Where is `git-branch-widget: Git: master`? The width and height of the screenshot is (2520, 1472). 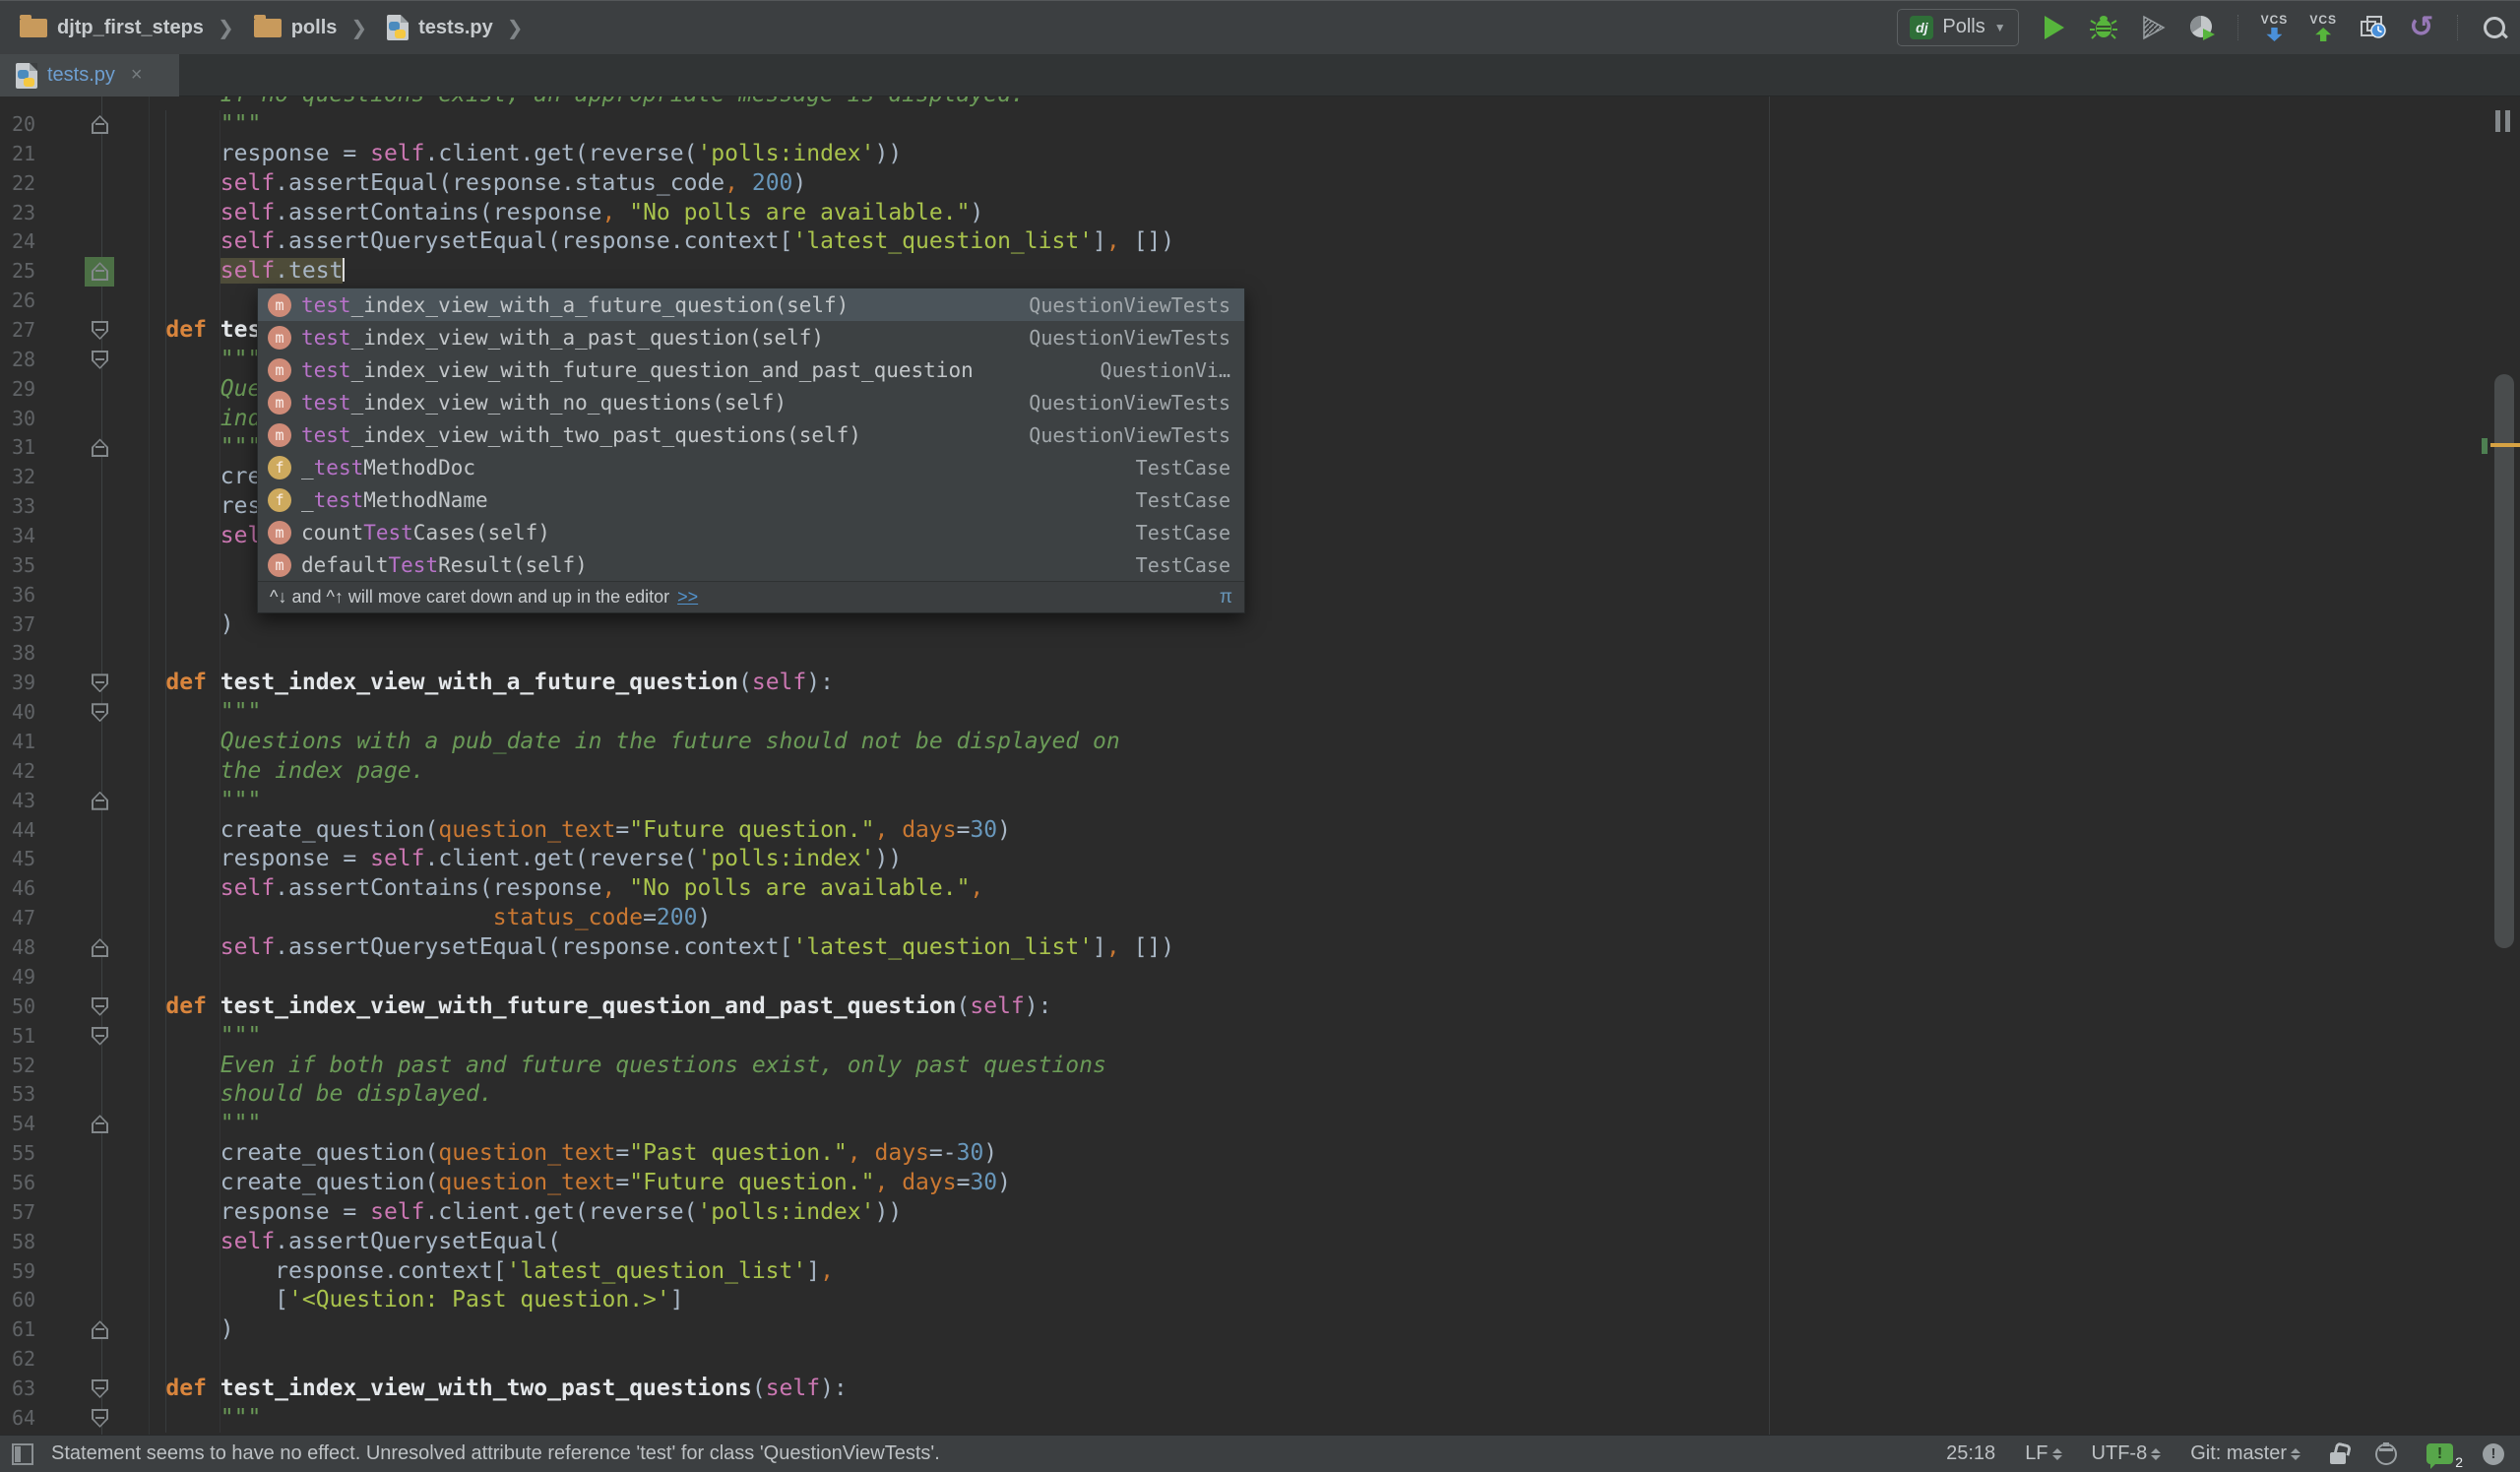 git-branch-widget: Git: master is located at coordinates (2245, 1453).